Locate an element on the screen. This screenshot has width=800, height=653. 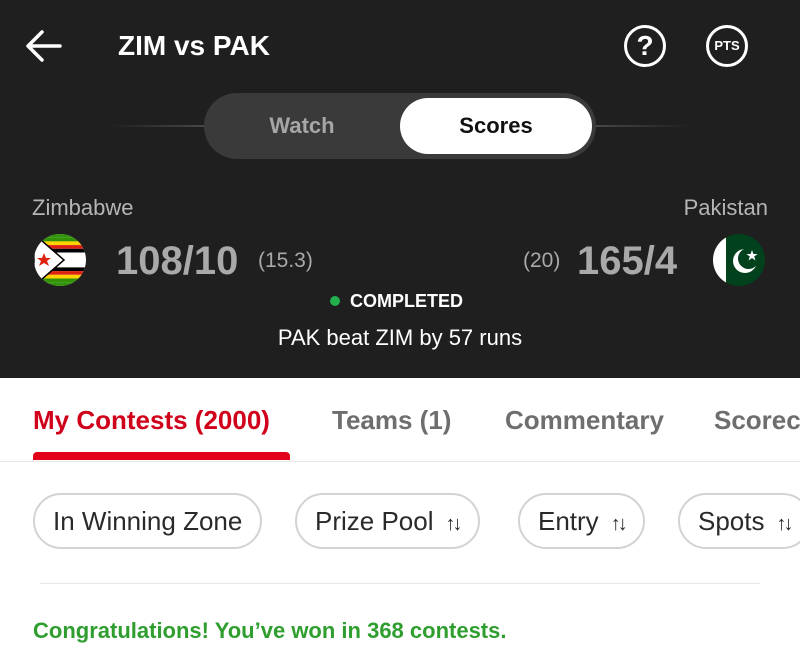
filter-label: Spots is located at coordinates (731, 521).